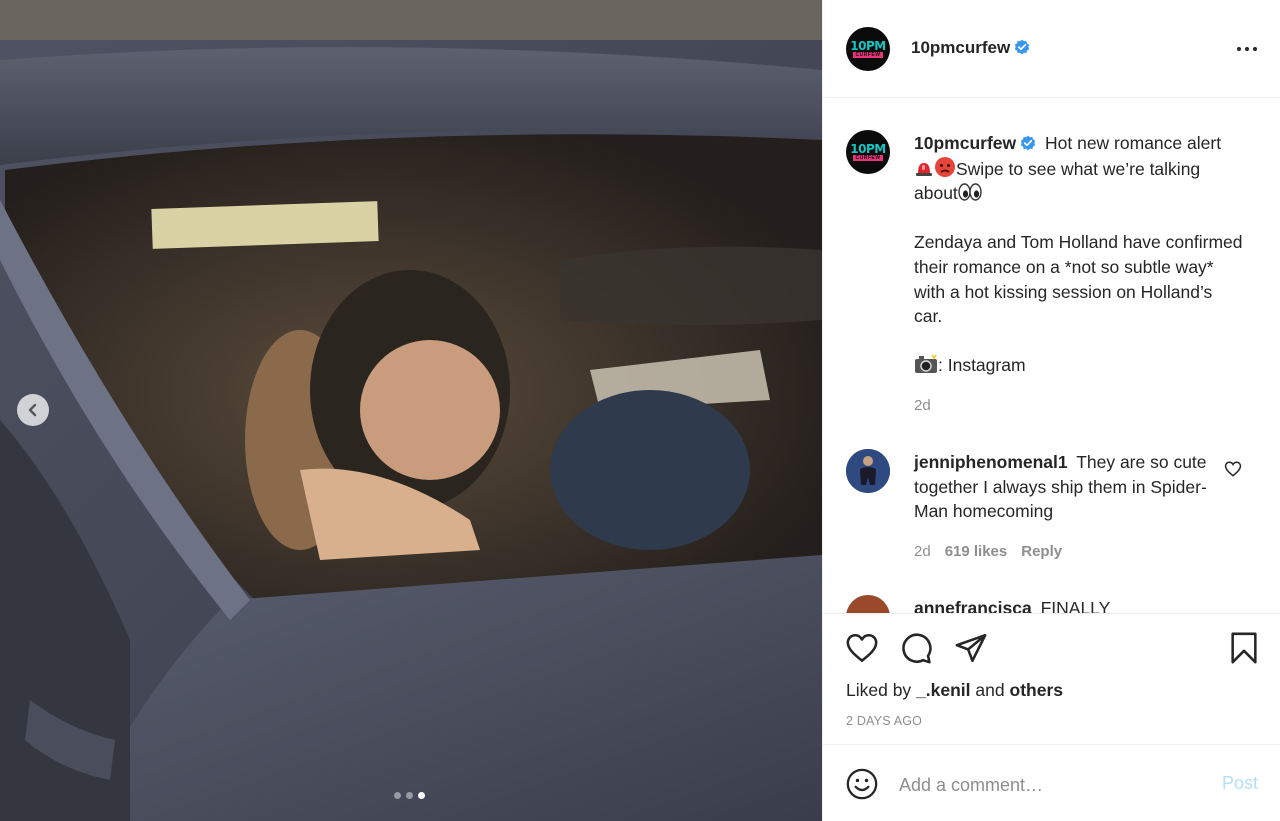  What do you see at coordinates (1075, 605) in the screenshot?
I see `comment-body: FINALLY` at bounding box center [1075, 605].